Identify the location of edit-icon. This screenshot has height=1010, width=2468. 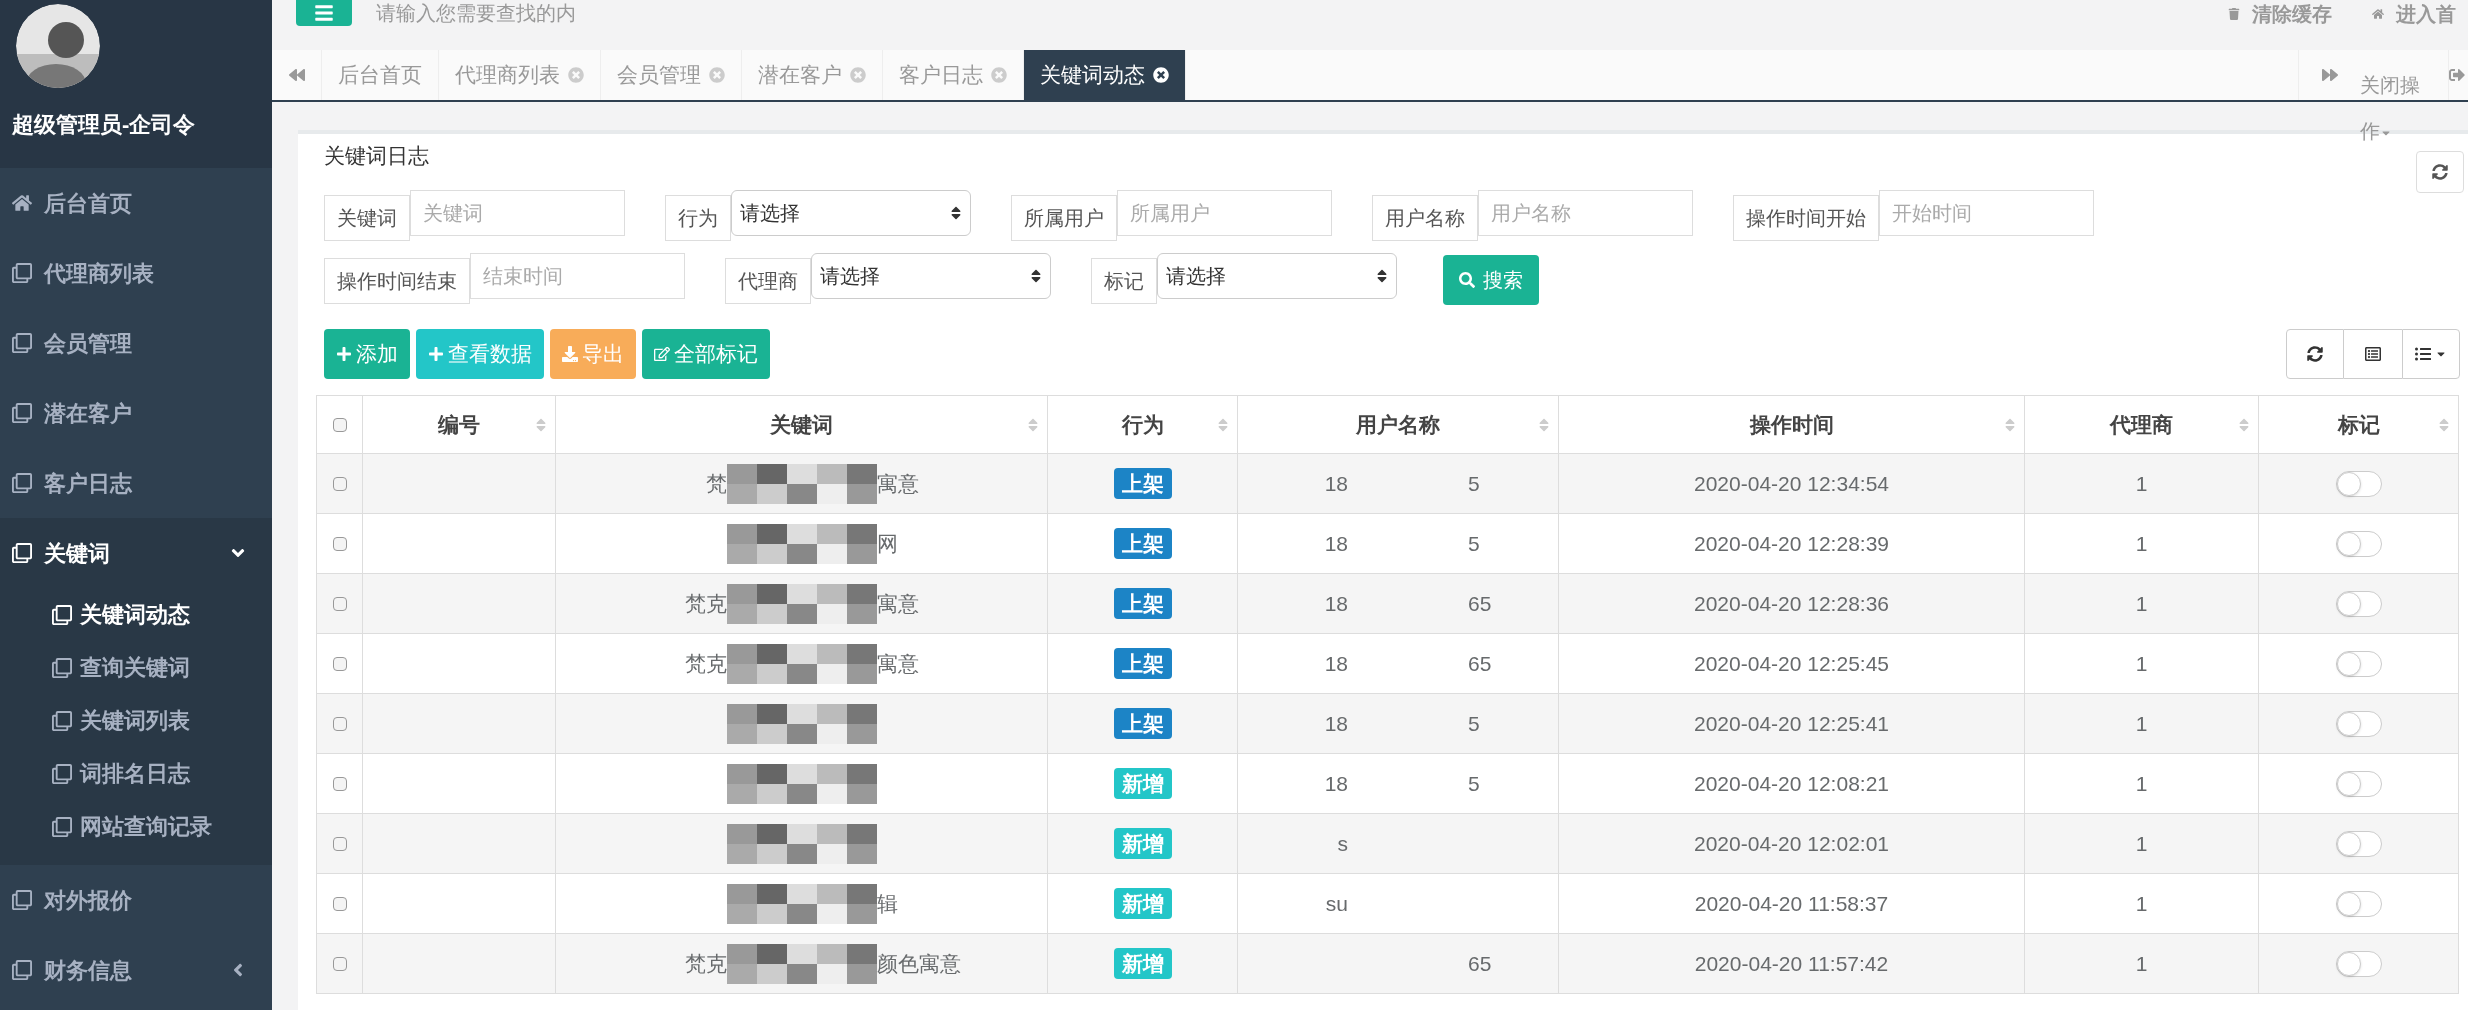
(662, 354).